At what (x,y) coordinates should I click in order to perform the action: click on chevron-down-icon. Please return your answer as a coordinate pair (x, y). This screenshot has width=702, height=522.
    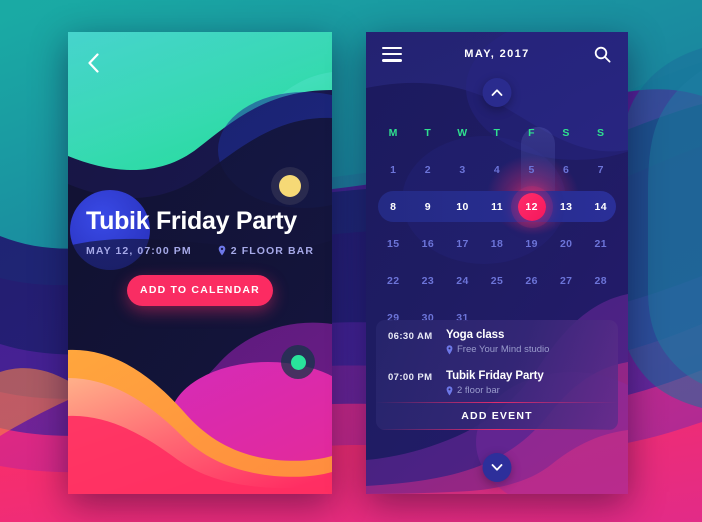
    Looking at the image, I should click on (497, 467).